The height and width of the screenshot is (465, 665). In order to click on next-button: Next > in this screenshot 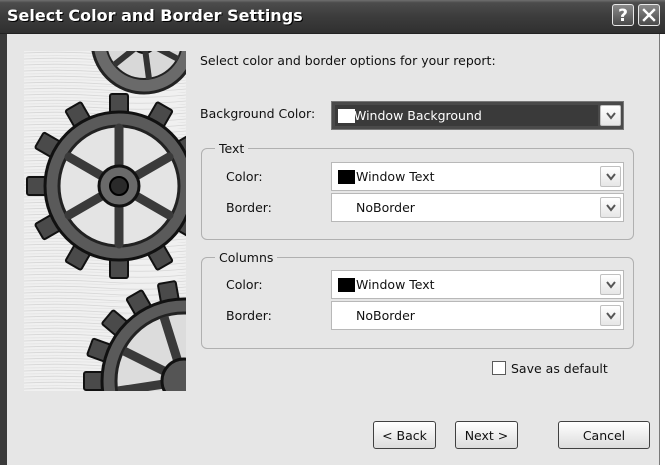, I will do `click(486, 435)`.